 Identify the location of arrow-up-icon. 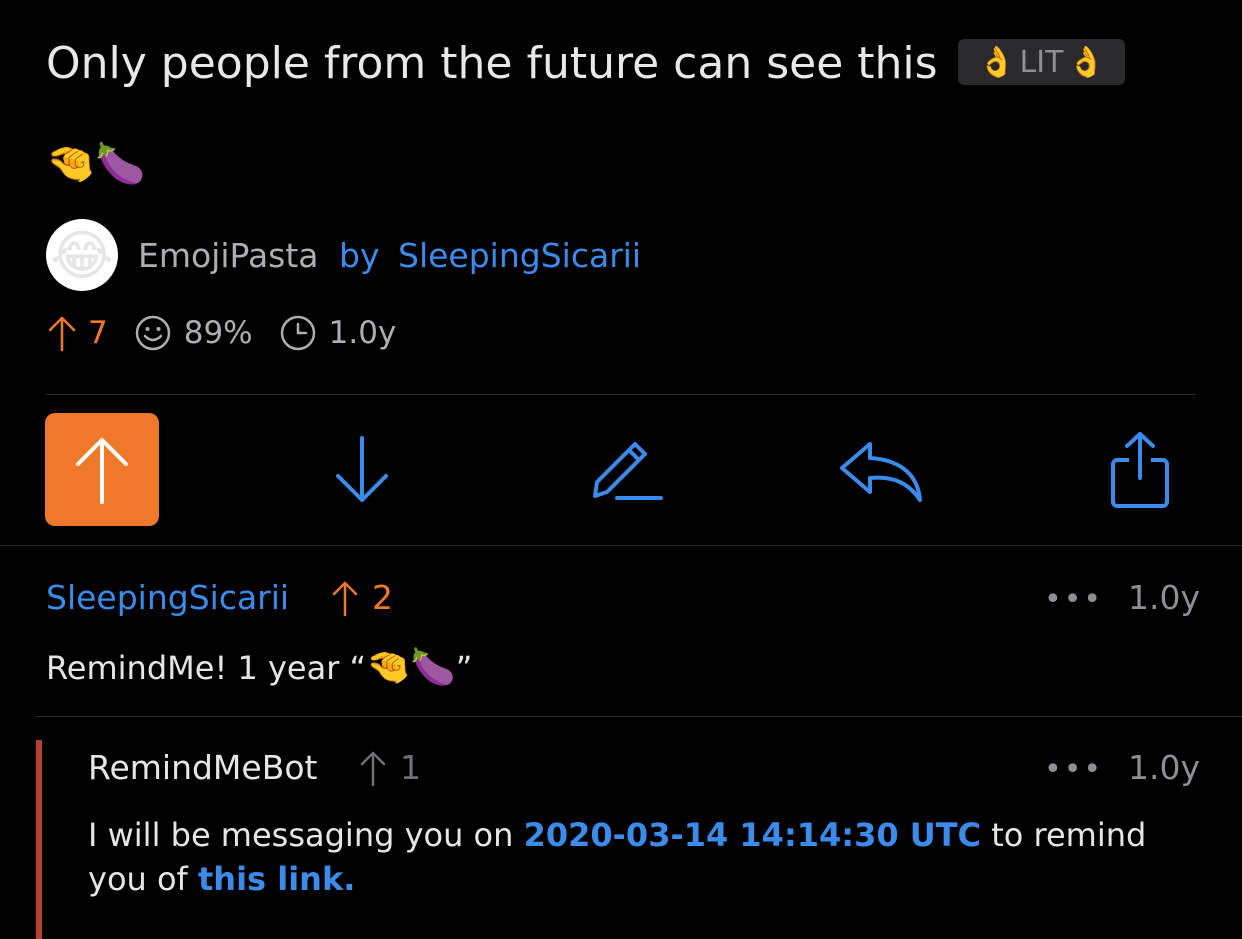
(102, 470).